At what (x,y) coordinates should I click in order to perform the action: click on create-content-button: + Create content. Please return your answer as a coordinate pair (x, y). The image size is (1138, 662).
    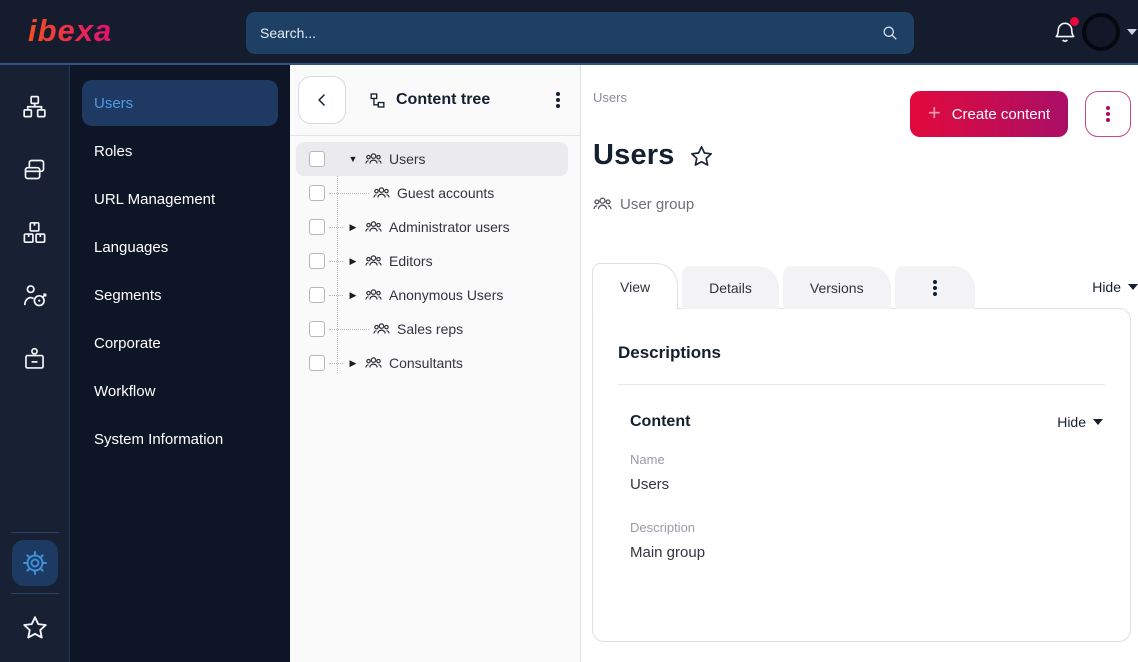
    Looking at the image, I should click on (989, 114).